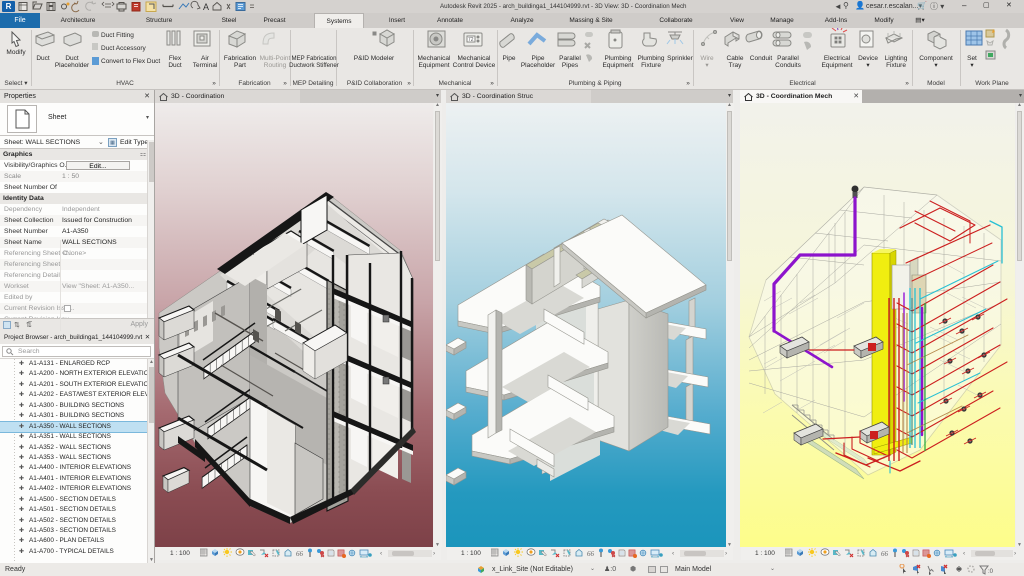  What do you see at coordinates (206, 7) in the screenshot?
I see `svg-text: A` at bounding box center [206, 7].